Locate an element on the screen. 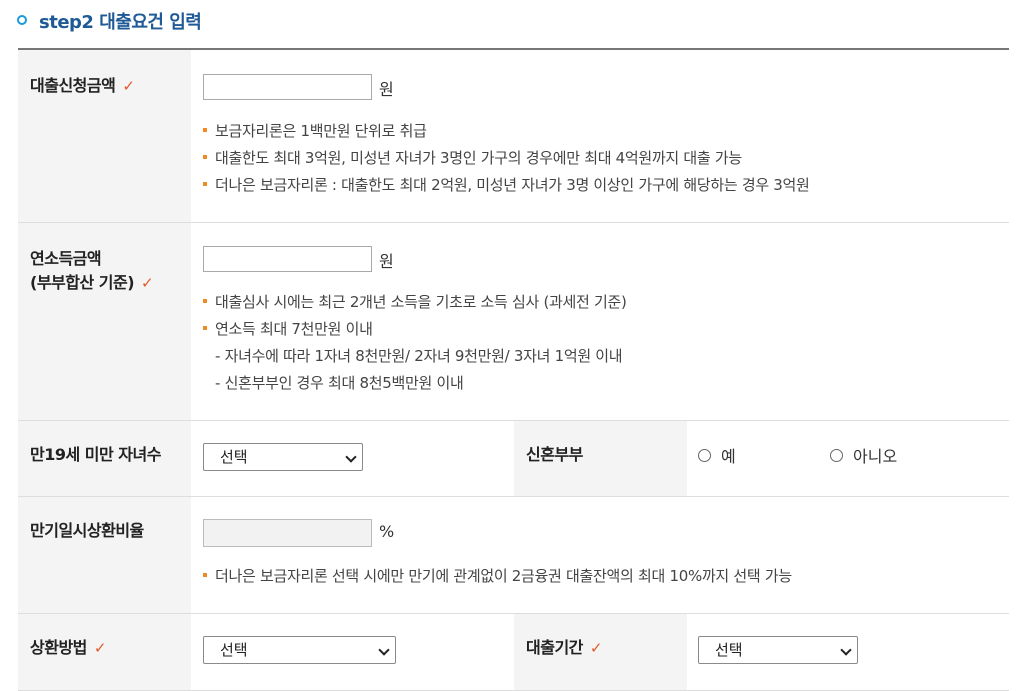 The image size is (1027, 691). list-item: - 자녀수에 따라 1자녀 8천만원/ 2자녀 9천만원/ 3자녀 1억원 이내 is located at coordinates (419, 356).